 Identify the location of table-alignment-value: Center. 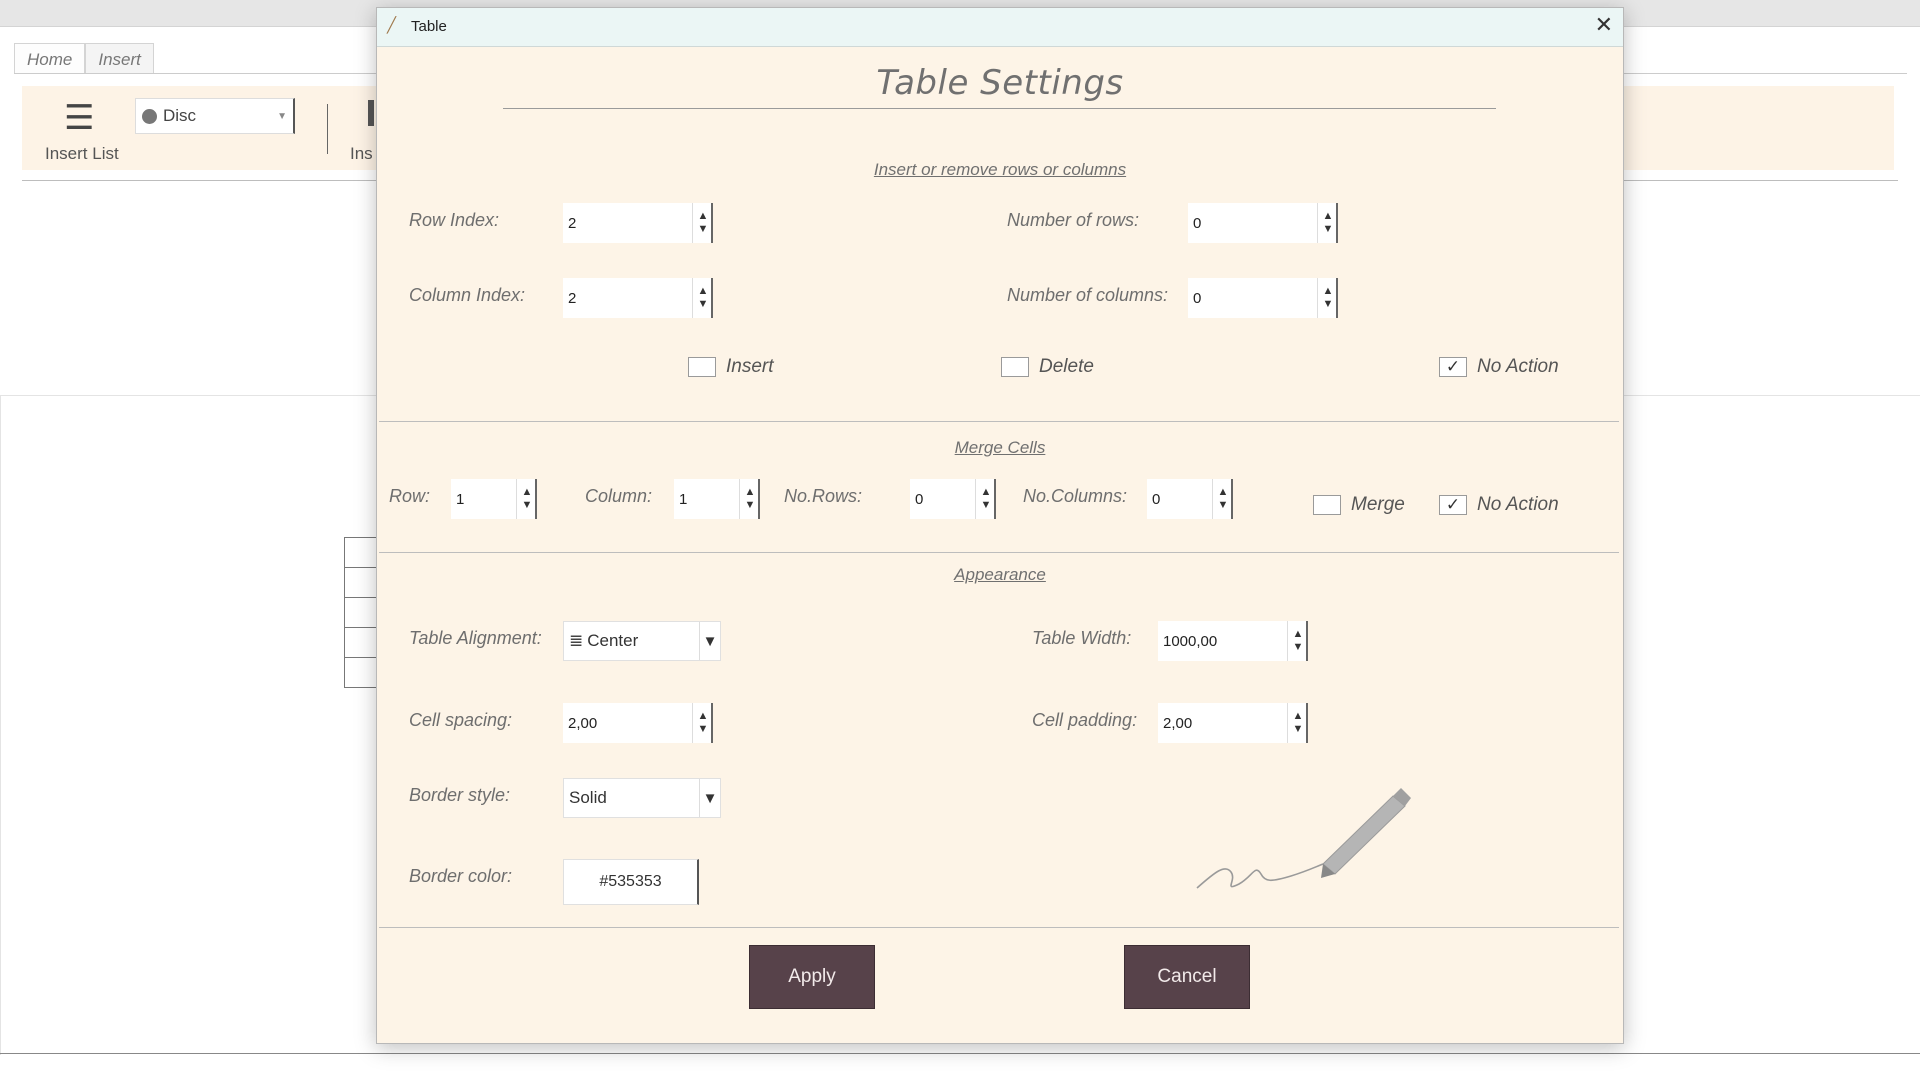
(613, 640).